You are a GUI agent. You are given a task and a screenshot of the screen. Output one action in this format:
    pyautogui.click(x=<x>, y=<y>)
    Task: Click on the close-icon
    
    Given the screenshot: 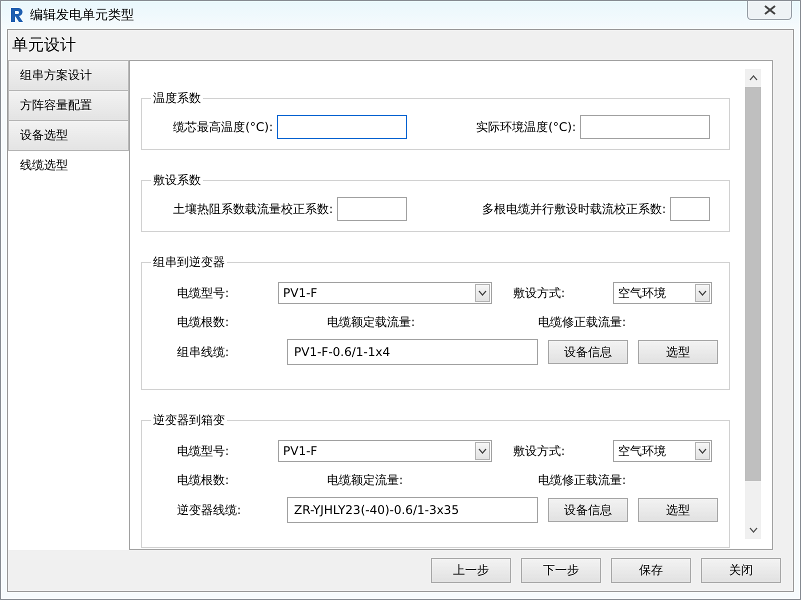 What is the action you would take?
    pyautogui.click(x=770, y=9)
    